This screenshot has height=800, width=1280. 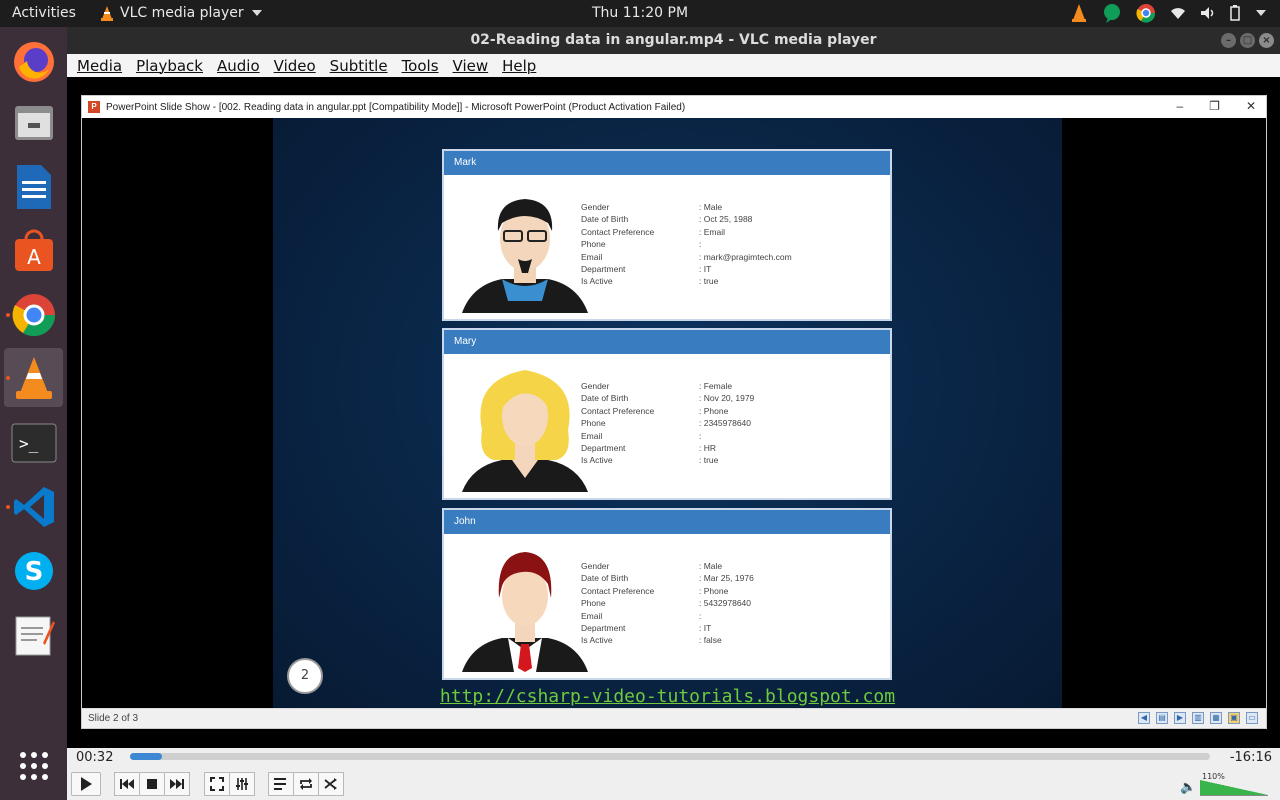 I want to click on firefox-launcher, so click(x=33, y=61).